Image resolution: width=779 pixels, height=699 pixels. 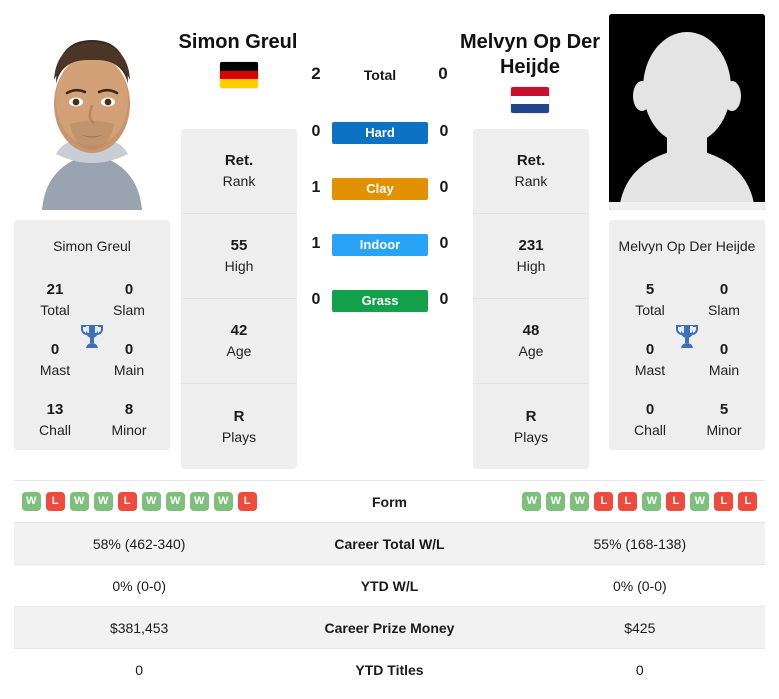 I want to click on table-row-career-prize-money: $381,453 Career Prize Money $425, so click(x=389, y=628).